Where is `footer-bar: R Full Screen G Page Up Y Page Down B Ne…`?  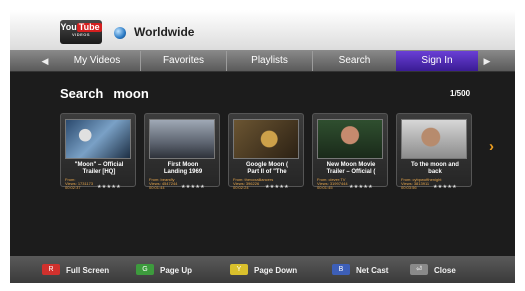 footer-bar: R Full Screen G Page Up Y Page Down B Ne… is located at coordinates (262, 269).